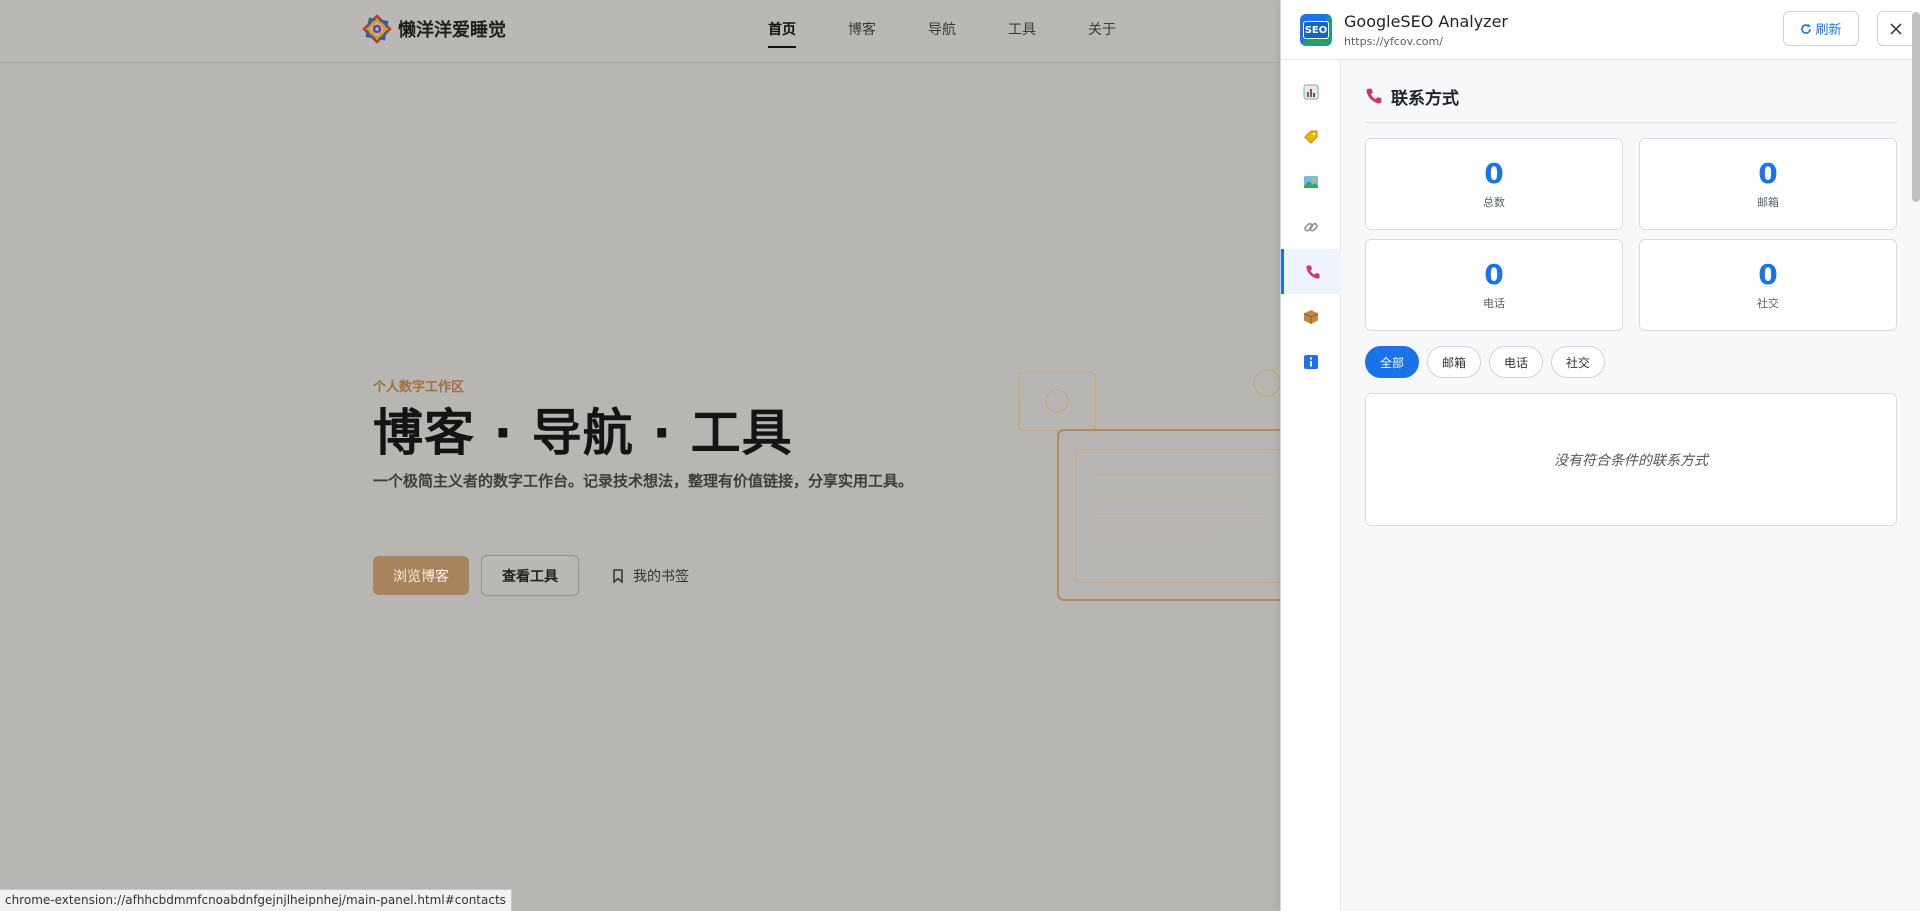  What do you see at coordinates (1311, 485) in the screenshot?
I see `side-rail` at bounding box center [1311, 485].